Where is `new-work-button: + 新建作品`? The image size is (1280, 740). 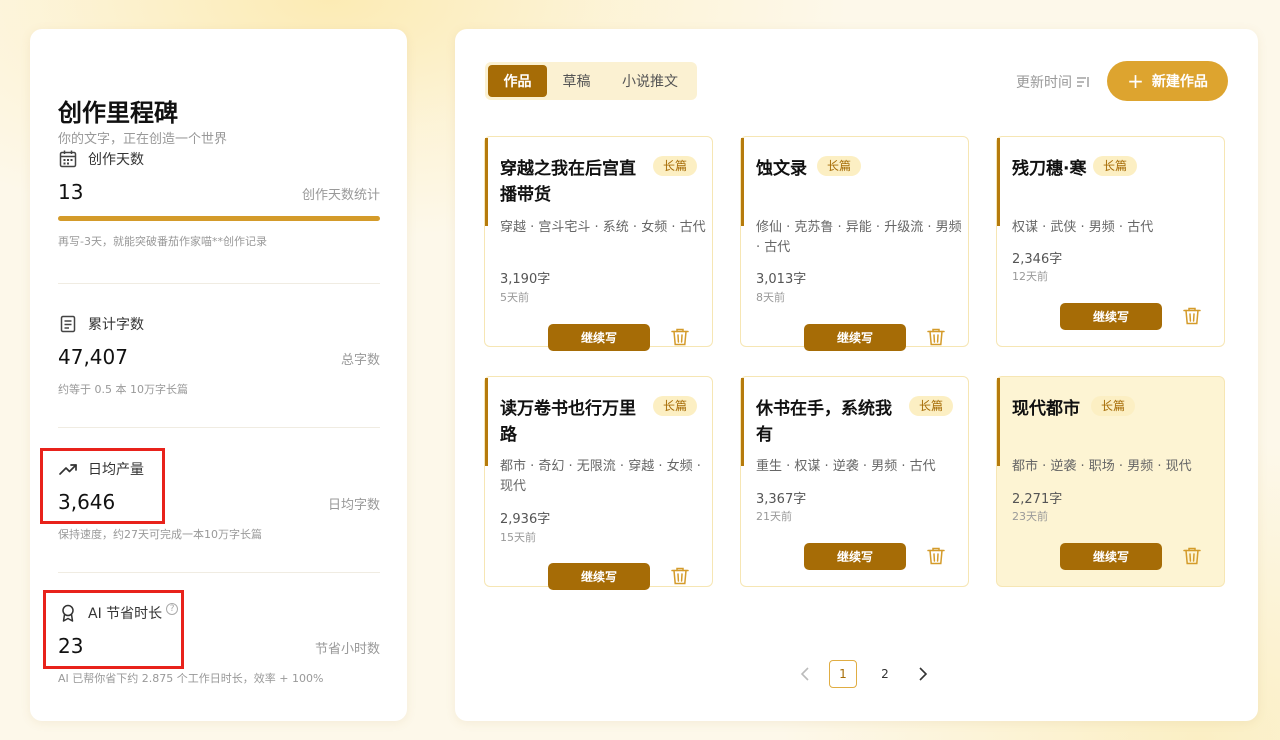
new-work-button: + 新建作品 is located at coordinates (1167, 81).